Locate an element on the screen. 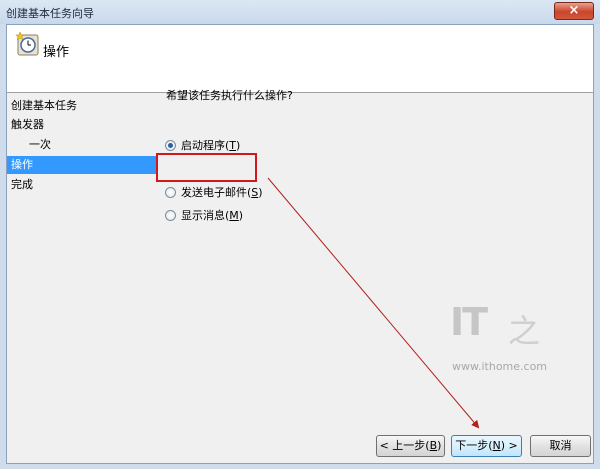  step-finish: 完成 is located at coordinates (82, 185).